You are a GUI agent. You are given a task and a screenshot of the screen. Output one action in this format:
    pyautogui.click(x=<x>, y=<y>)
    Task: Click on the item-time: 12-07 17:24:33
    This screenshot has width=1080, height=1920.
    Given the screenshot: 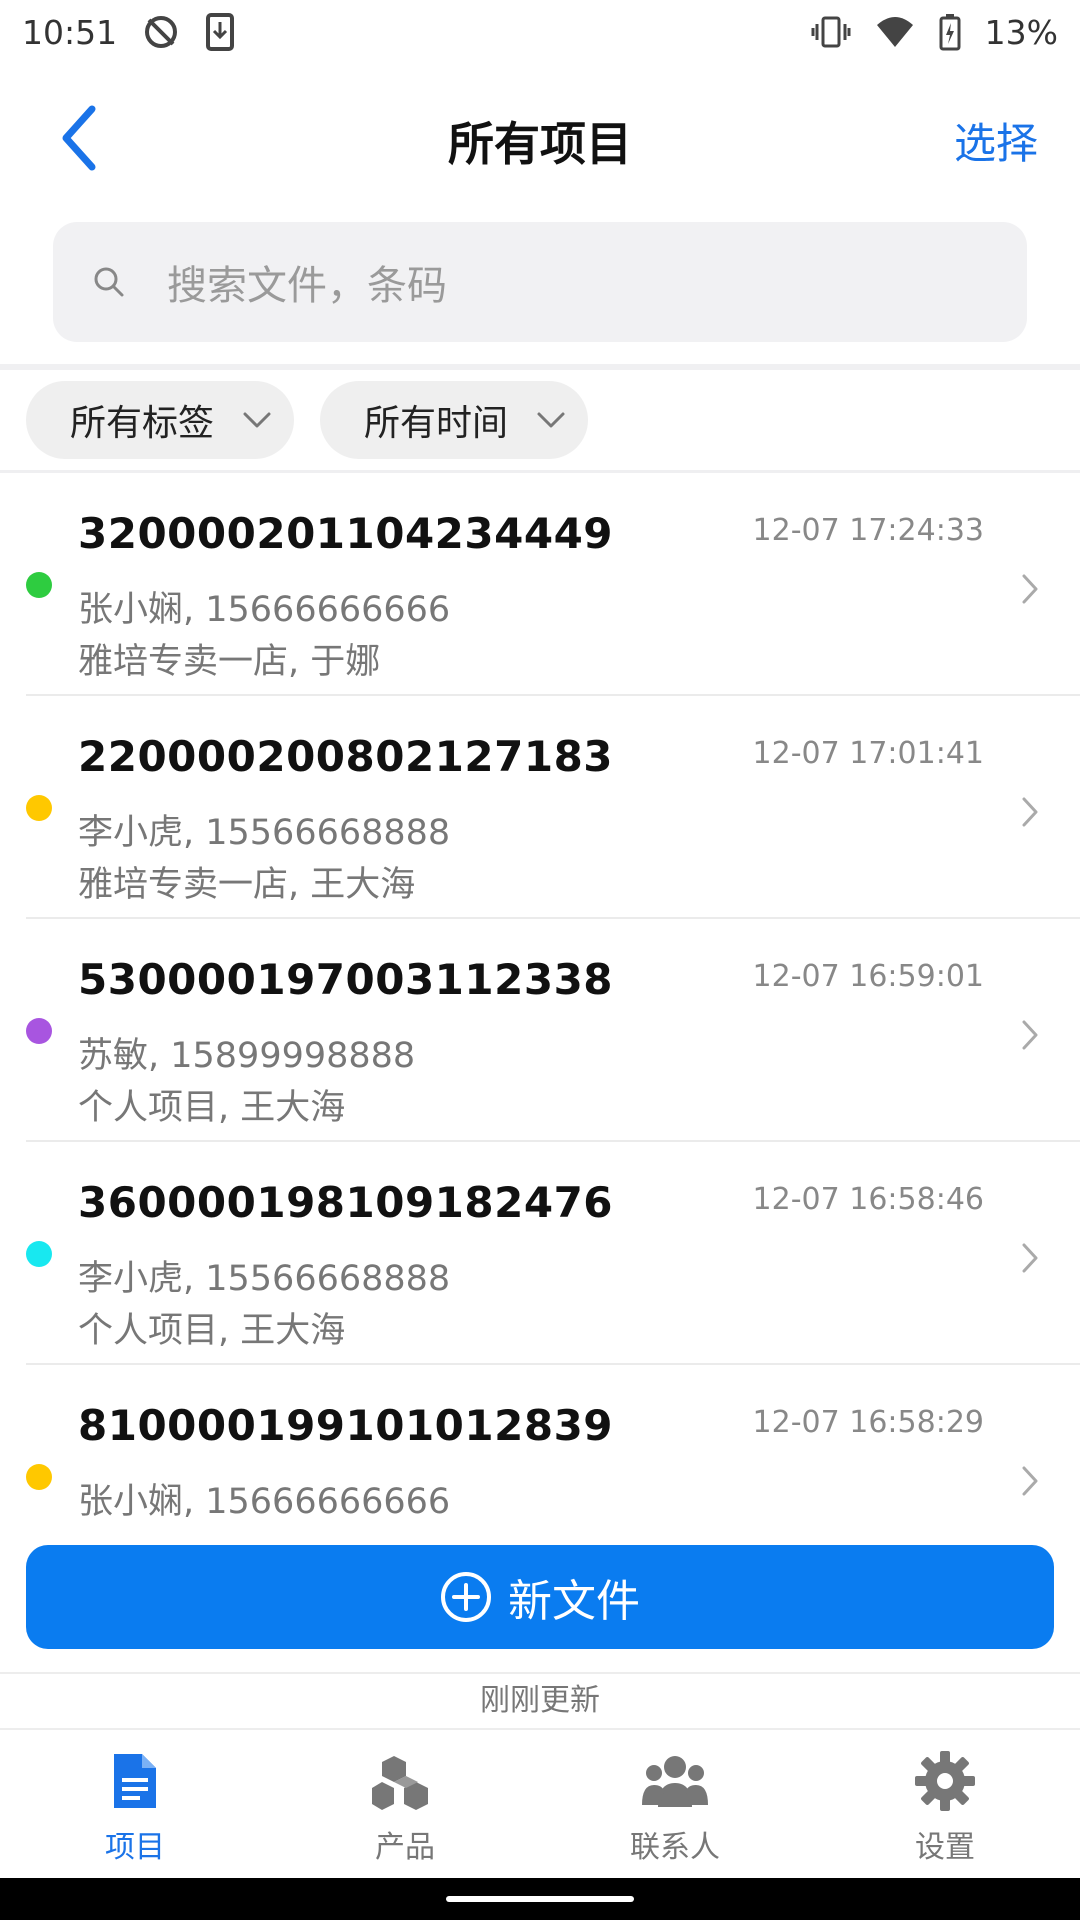 What is the action you would take?
    pyautogui.click(x=868, y=530)
    